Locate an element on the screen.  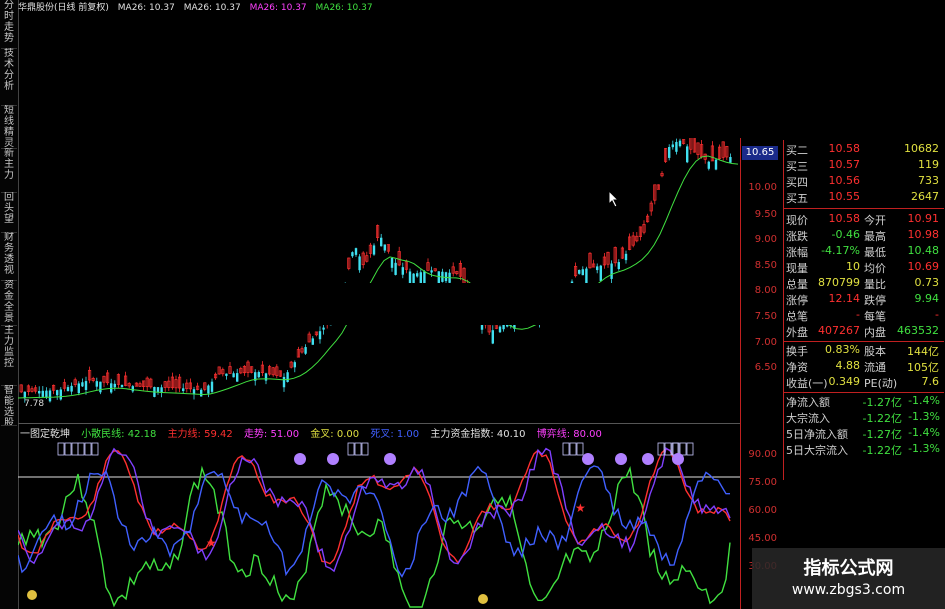
main-force-line is located at coordinates (374, 506).